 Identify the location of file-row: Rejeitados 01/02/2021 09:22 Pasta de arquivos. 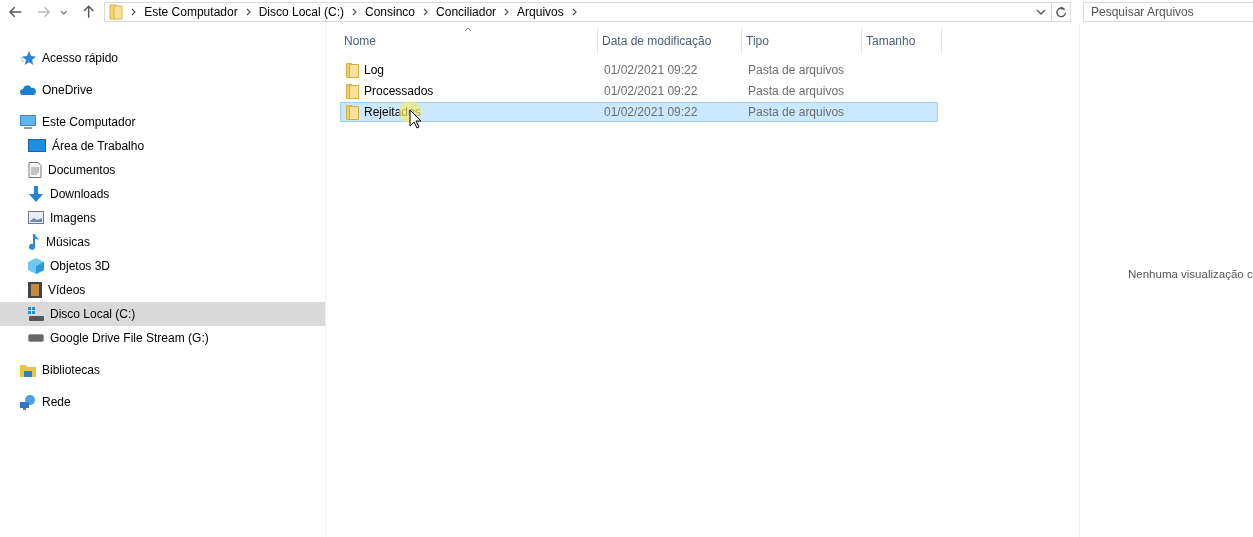
(639, 112).